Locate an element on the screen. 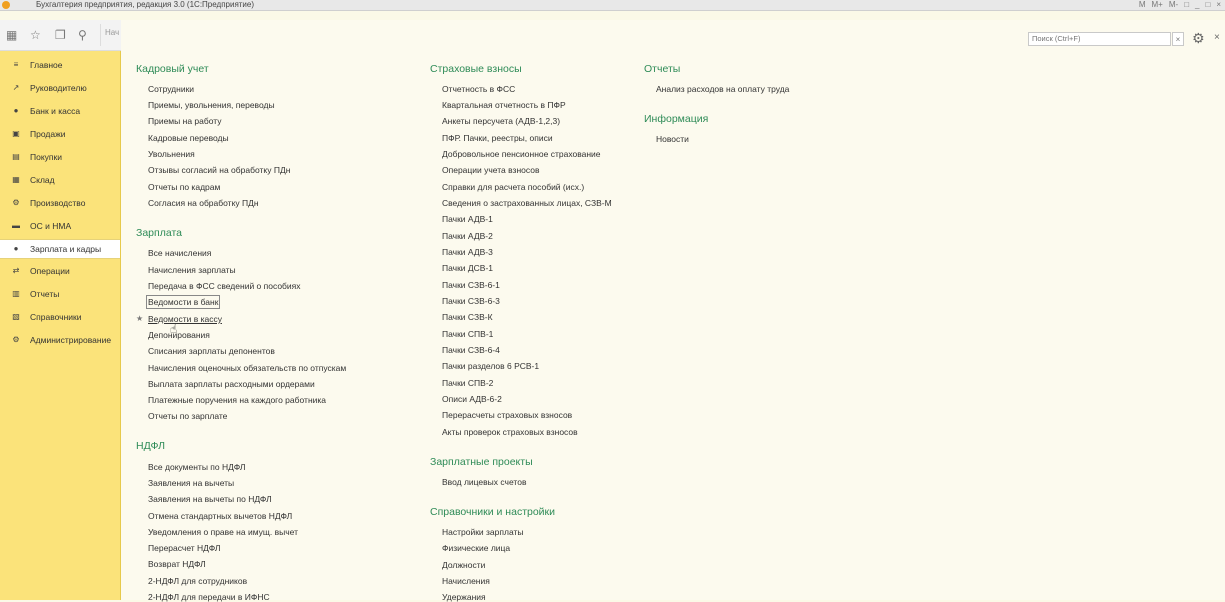 Image resolution: width=1225 pixels, height=602 pixels. sidebar-item-rukovoditelyu: ↗ Руководителю is located at coordinates (60, 88).